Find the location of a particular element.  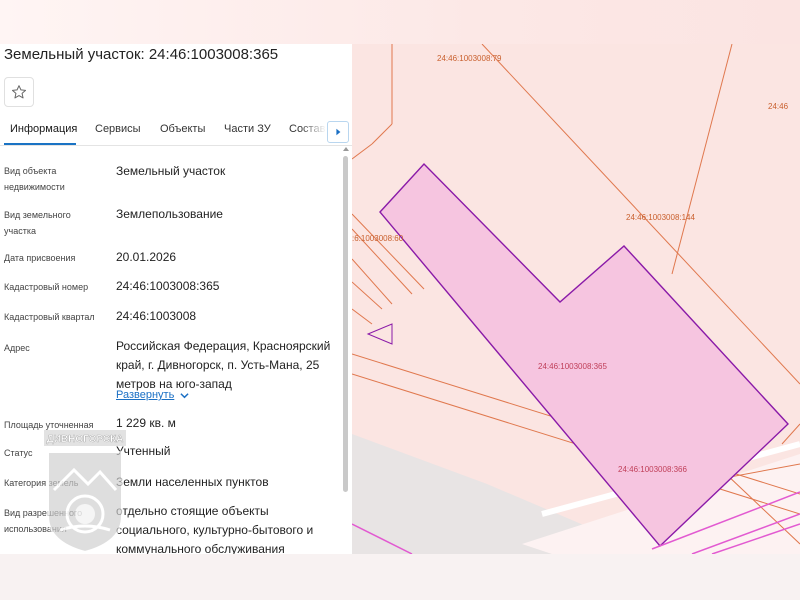

favorite-button is located at coordinates (19, 92).